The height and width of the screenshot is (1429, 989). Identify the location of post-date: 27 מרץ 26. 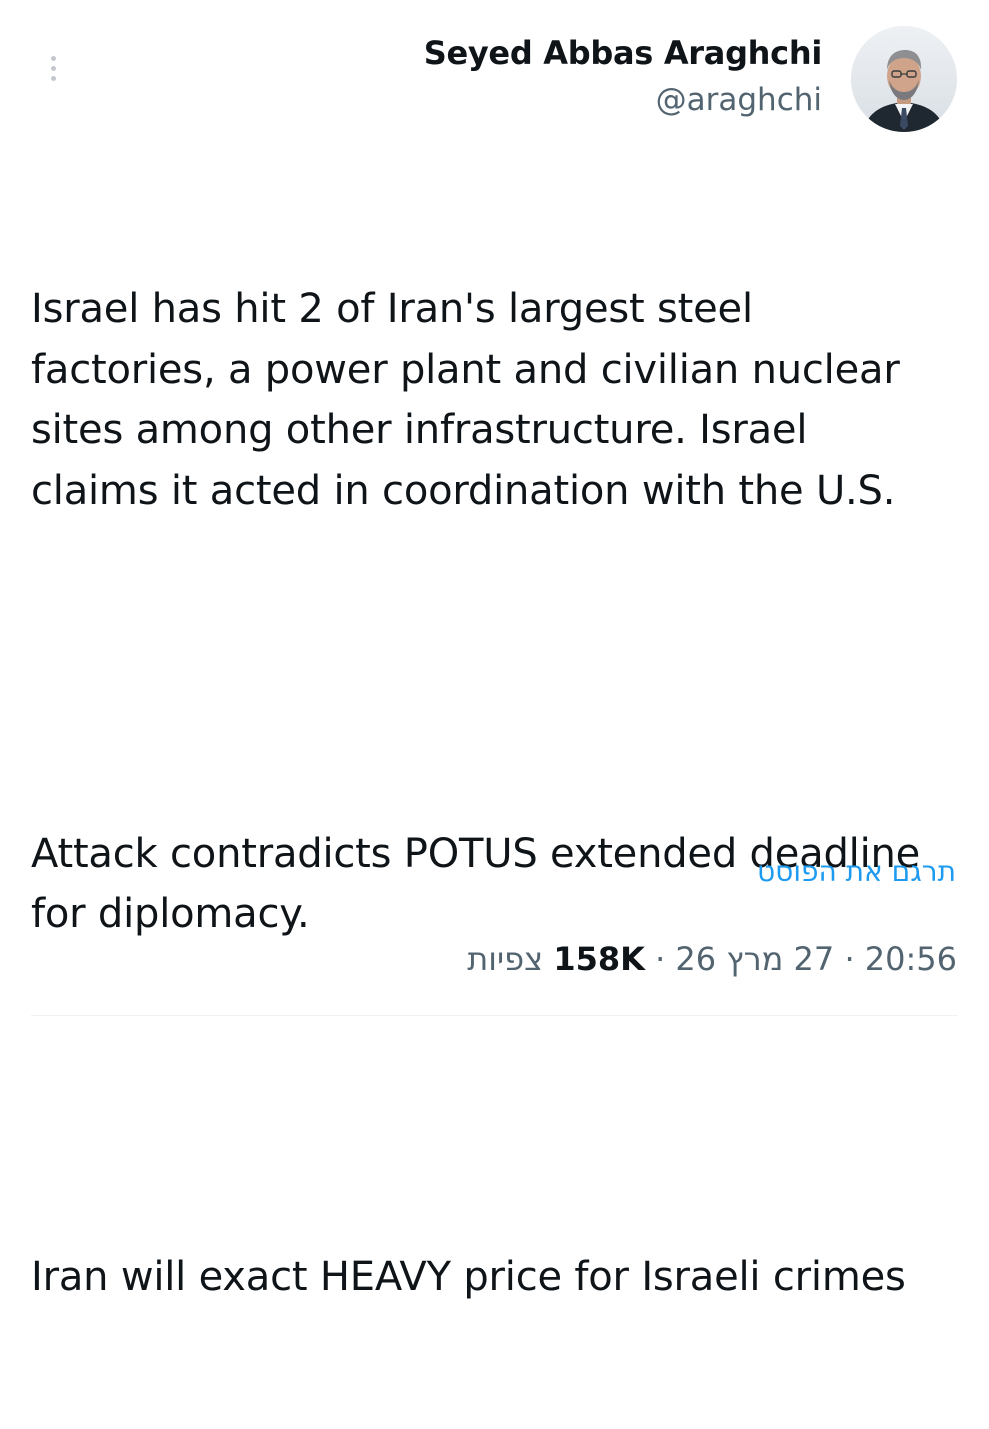
(754, 959).